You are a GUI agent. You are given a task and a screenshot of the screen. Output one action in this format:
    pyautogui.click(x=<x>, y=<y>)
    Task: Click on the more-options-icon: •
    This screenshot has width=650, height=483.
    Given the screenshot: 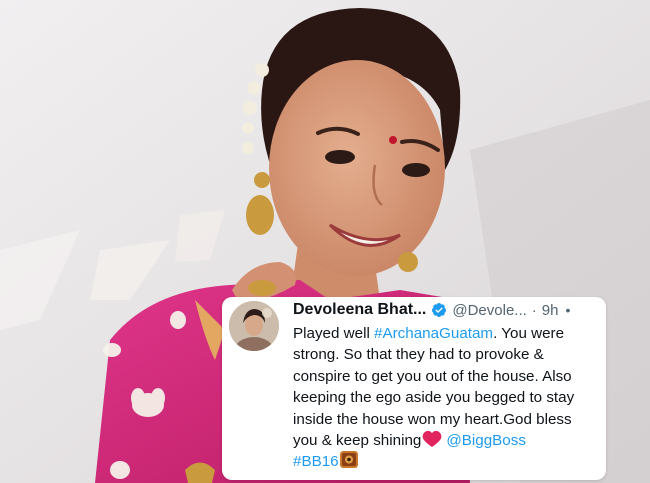 What is the action you would take?
    pyautogui.click(x=567, y=310)
    